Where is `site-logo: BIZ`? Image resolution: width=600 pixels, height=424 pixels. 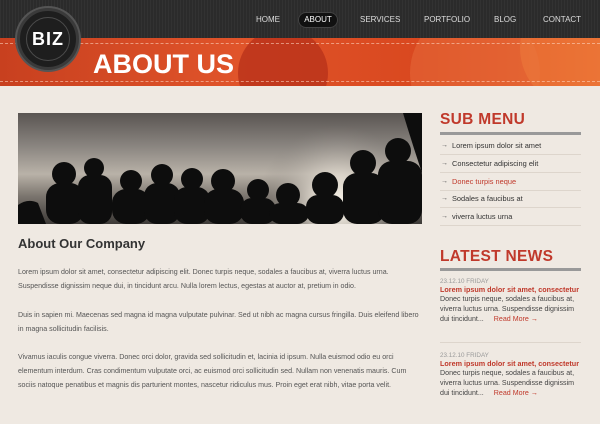
site-logo: BIZ is located at coordinates (48, 39).